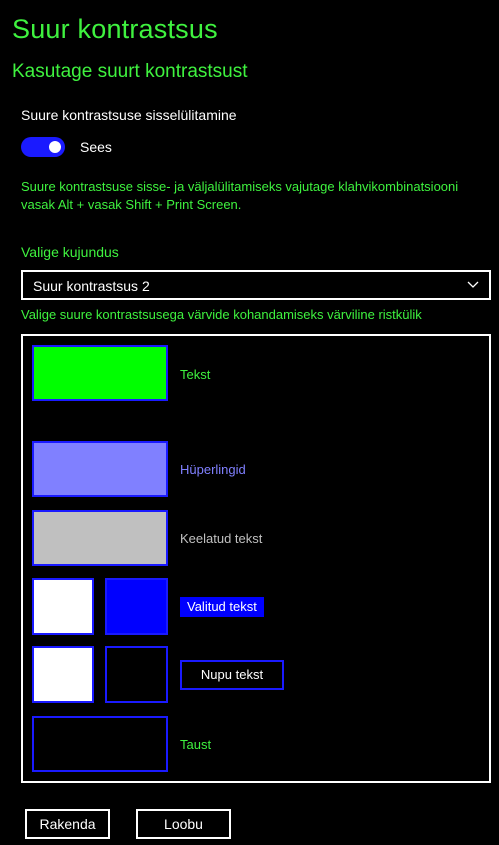 The image size is (499, 845). I want to click on text-color-label: Tekst, so click(195, 374).